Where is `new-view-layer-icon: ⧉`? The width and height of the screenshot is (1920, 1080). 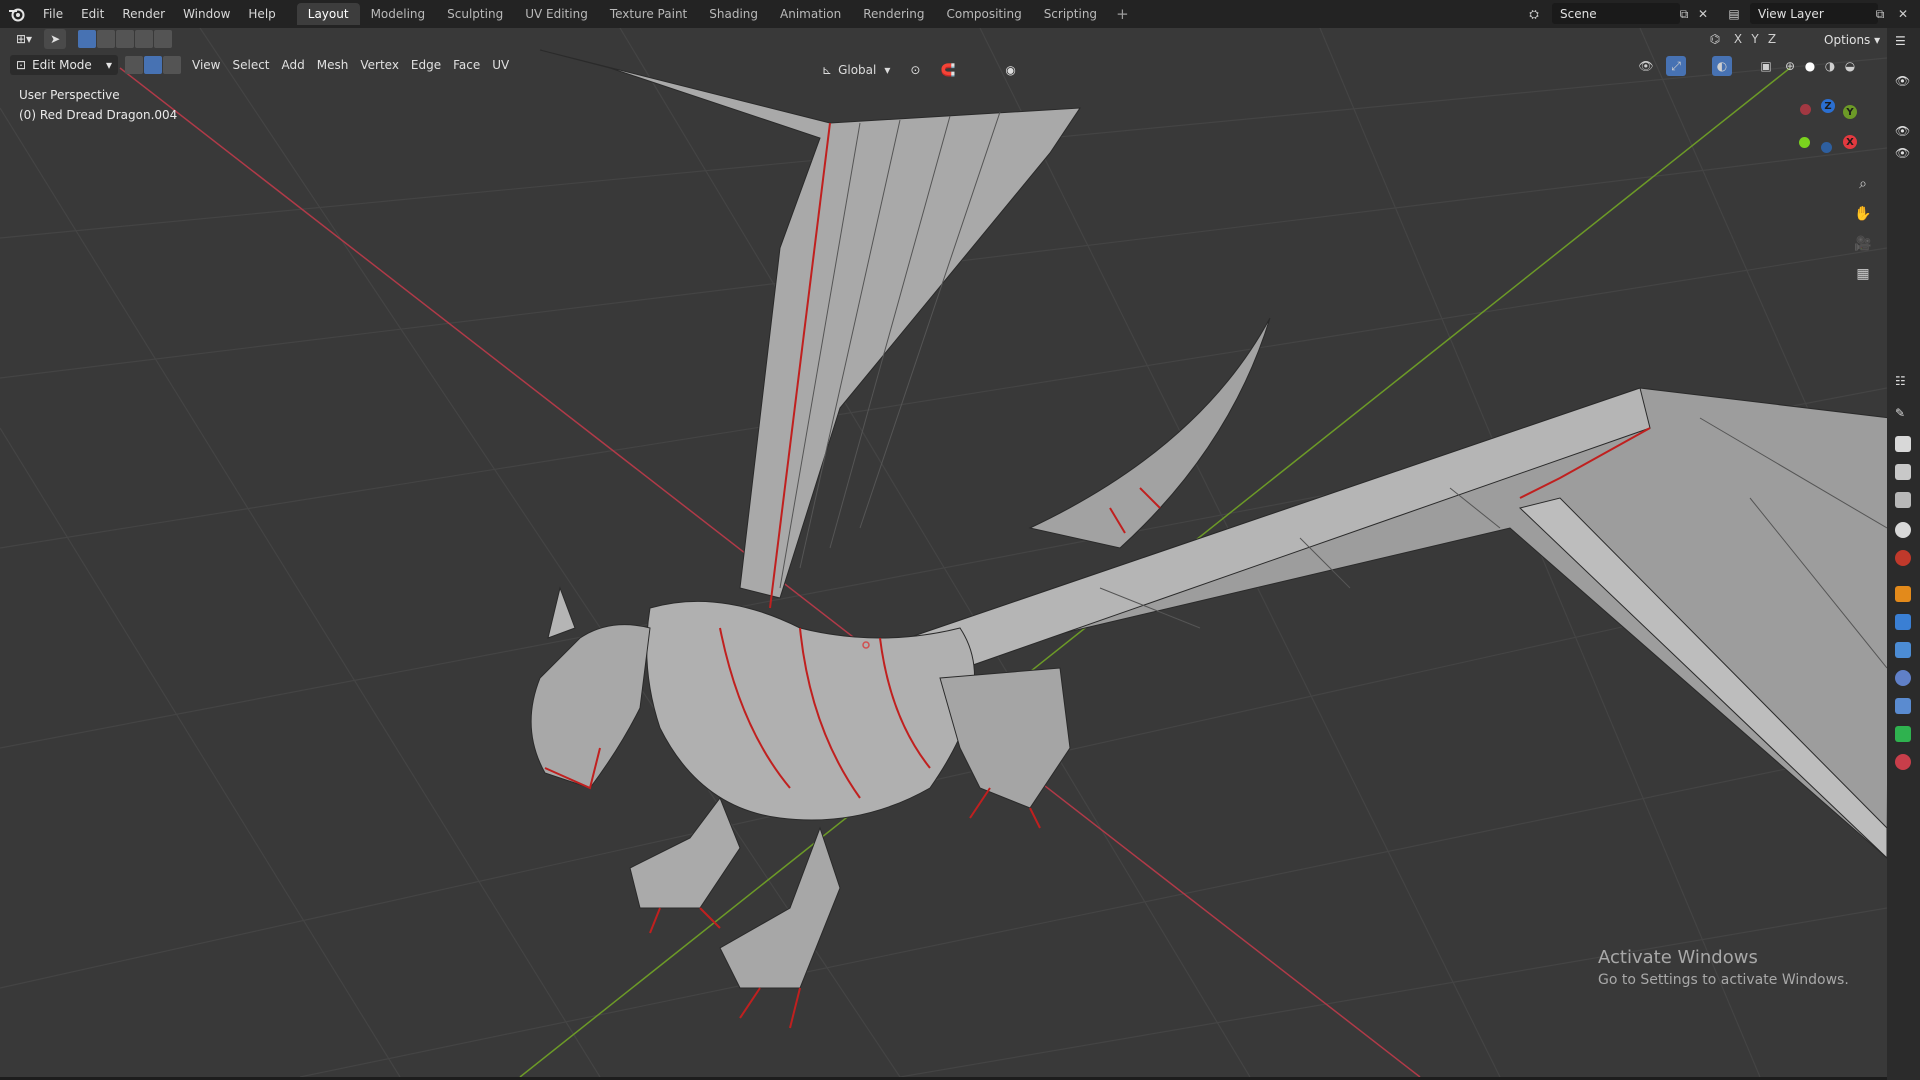 new-view-layer-icon: ⧉ is located at coordinates (1880, 14).